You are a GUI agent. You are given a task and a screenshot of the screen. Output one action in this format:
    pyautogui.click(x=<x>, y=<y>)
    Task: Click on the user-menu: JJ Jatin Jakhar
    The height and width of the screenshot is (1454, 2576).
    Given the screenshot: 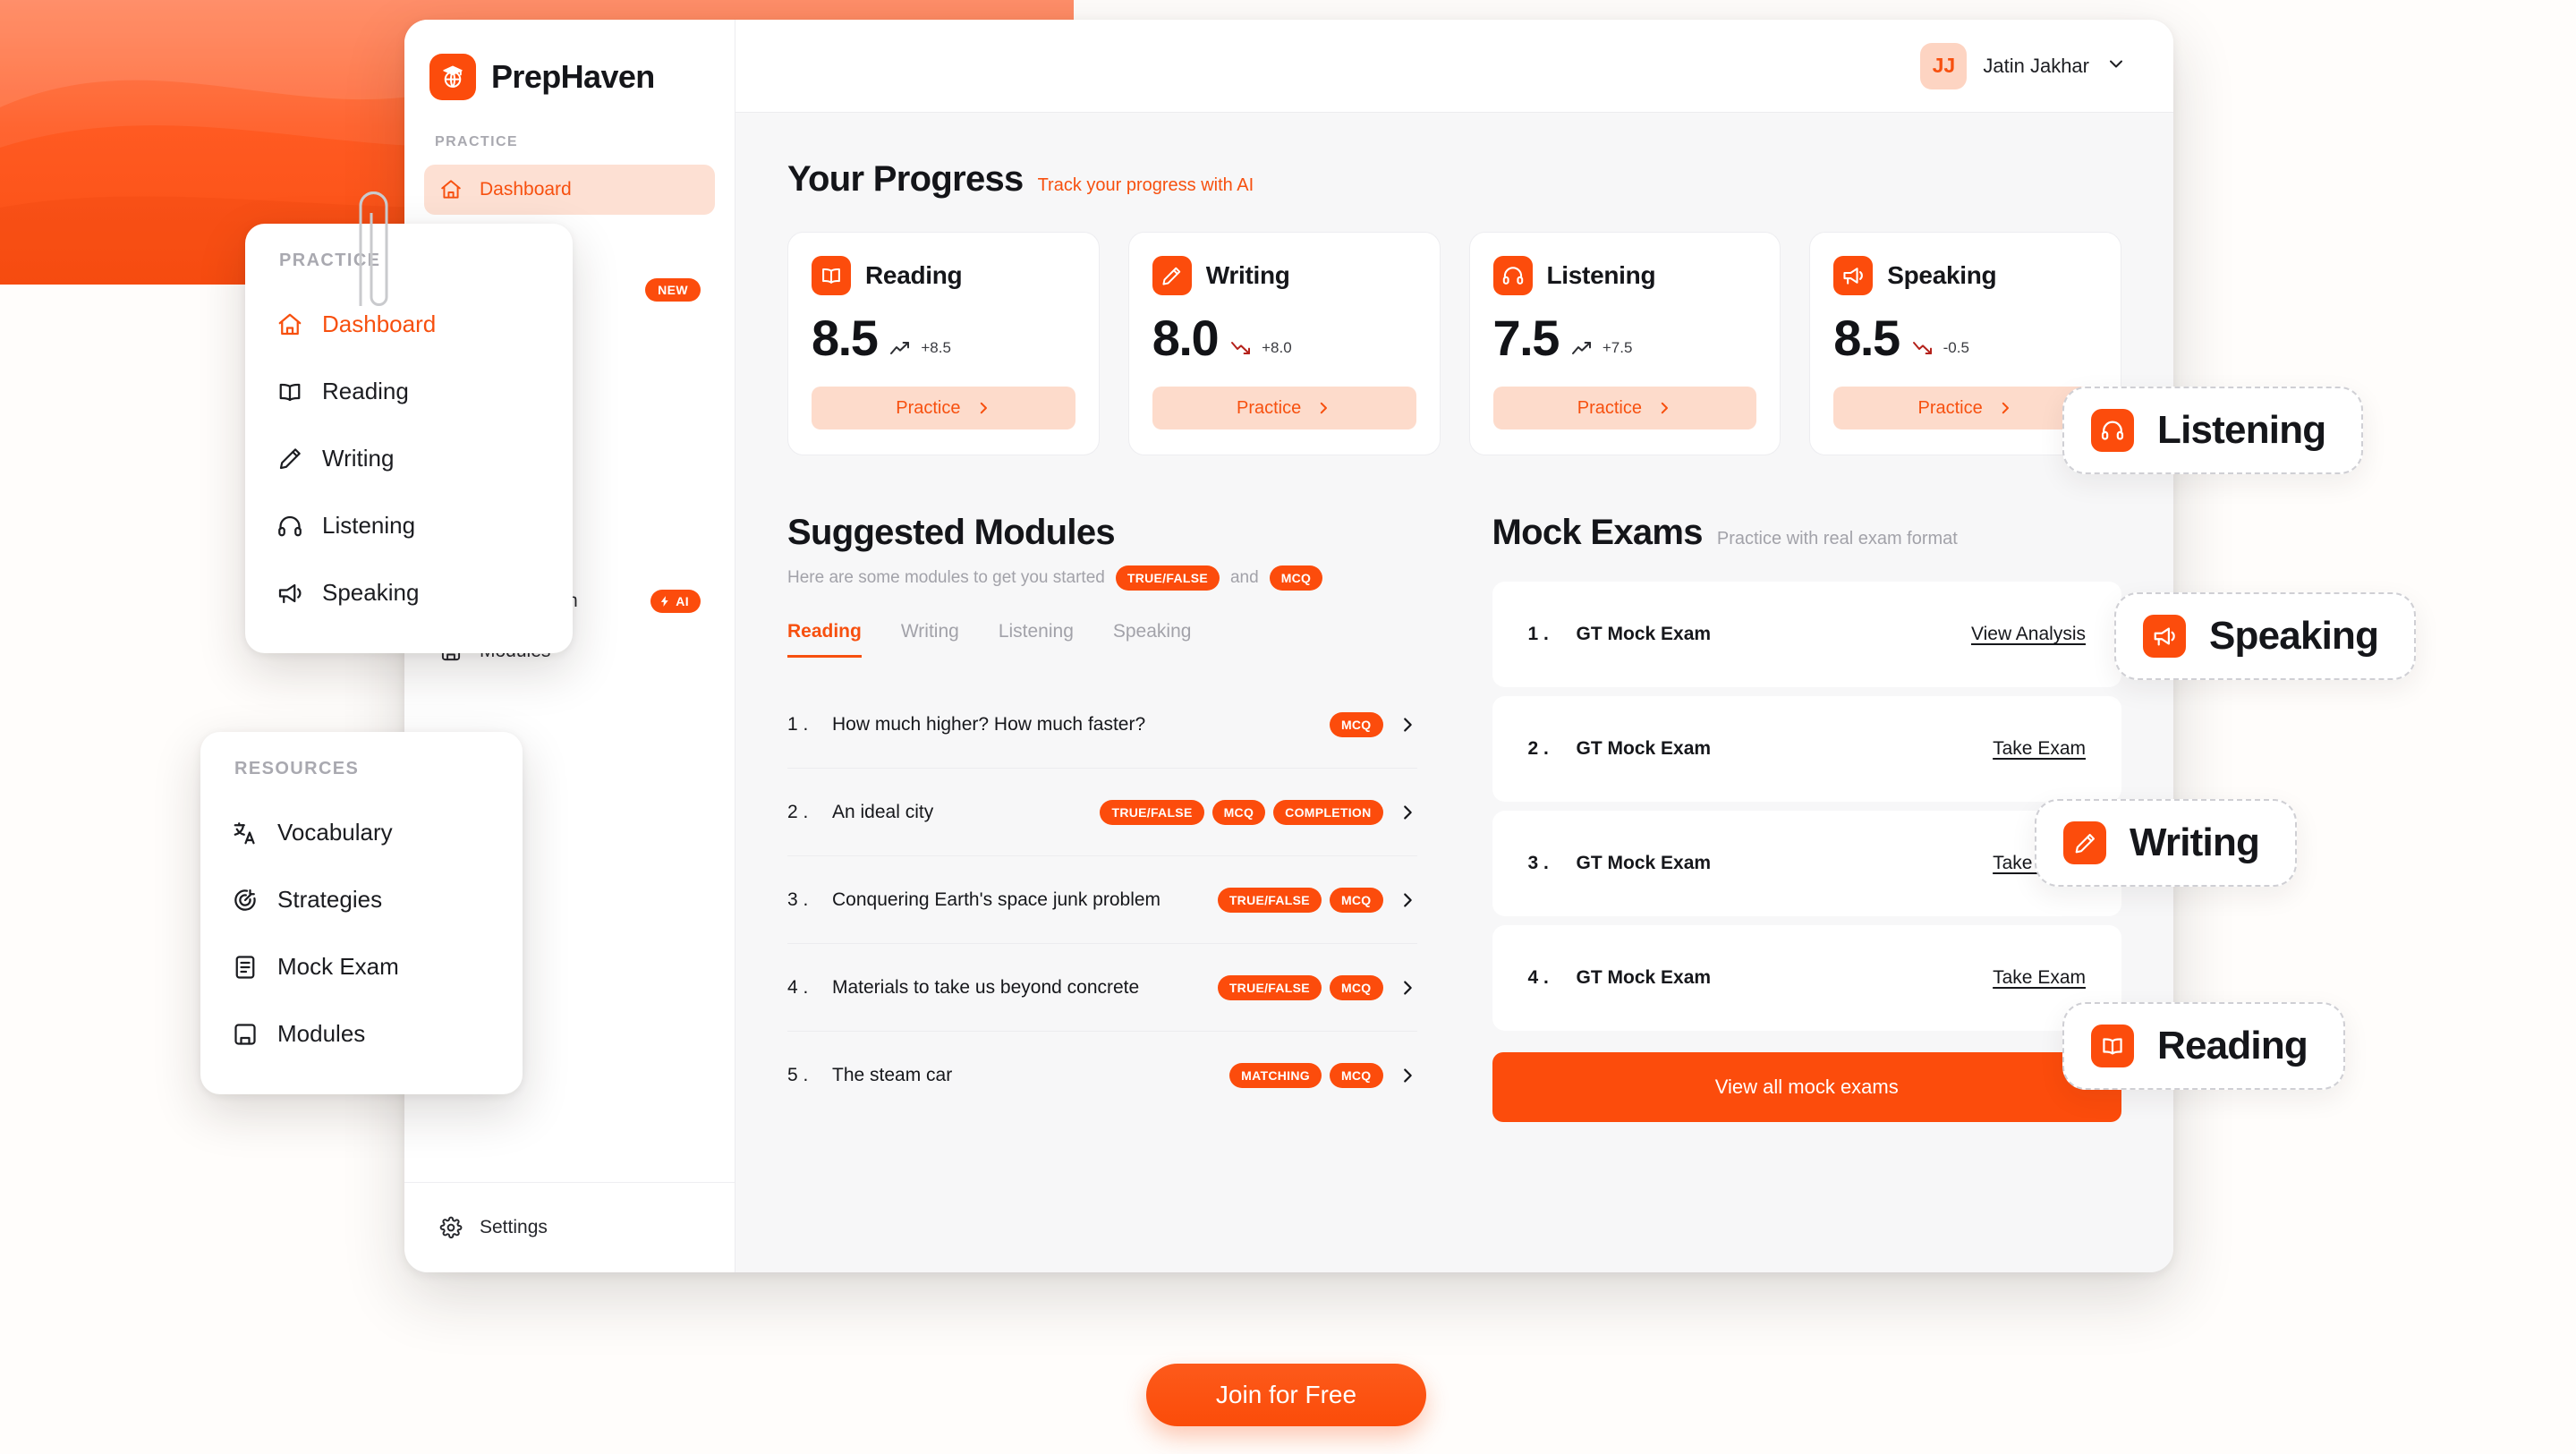 What is the action you would take?
    pyautogui.click(x=2023, y=65)
    